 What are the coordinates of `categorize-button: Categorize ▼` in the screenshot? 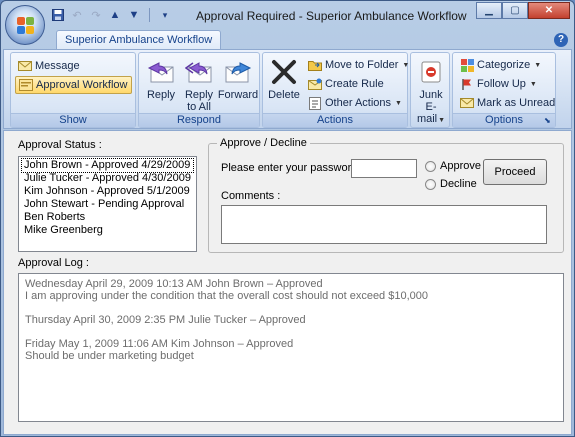 It's located at (500, 65).